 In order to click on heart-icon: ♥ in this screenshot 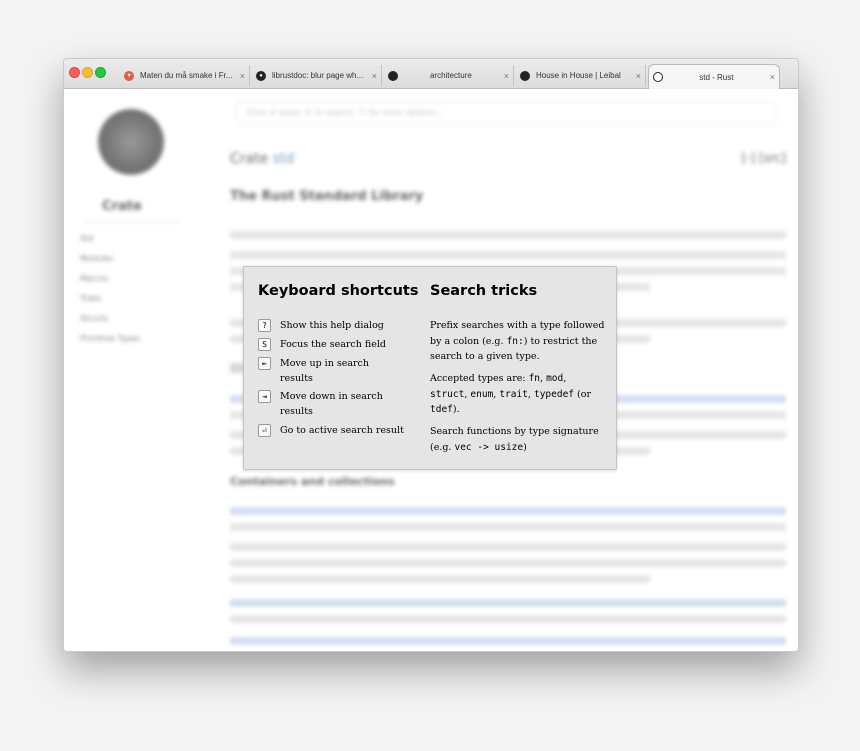, I will do `click(129, 75)`.